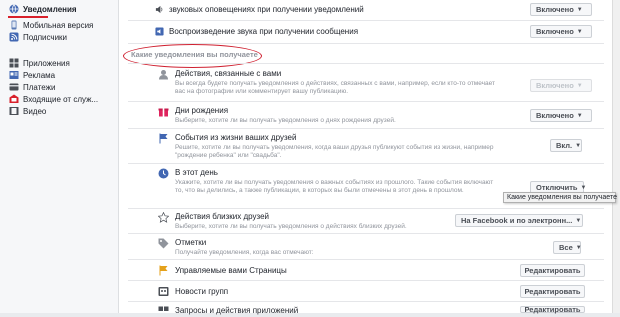 This screenshot has height=317, width=620. I want to click on red-underline-annotation, so click(28, 17).